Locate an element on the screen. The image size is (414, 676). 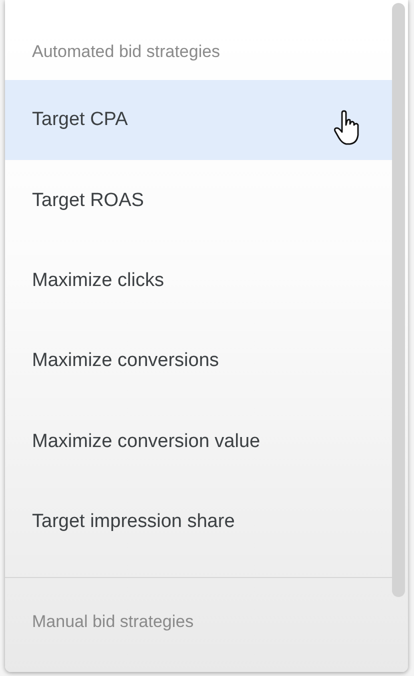
menu-item: Target impression share is located at coordinates (199, 522).